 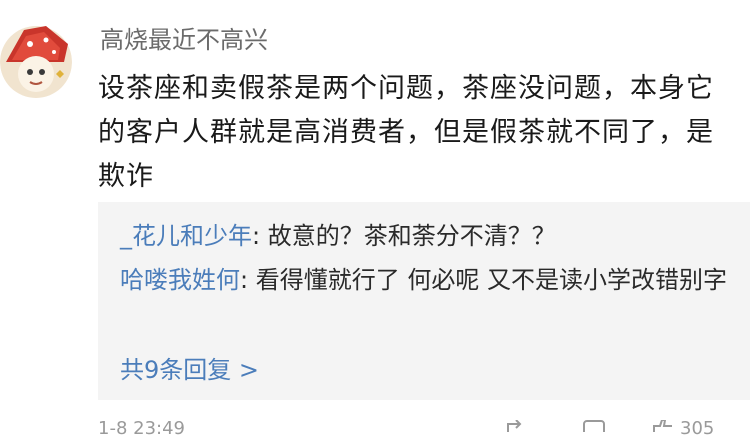 I want to click on comment-username: 高烧最近不高兴, so click(x=184, y=40).